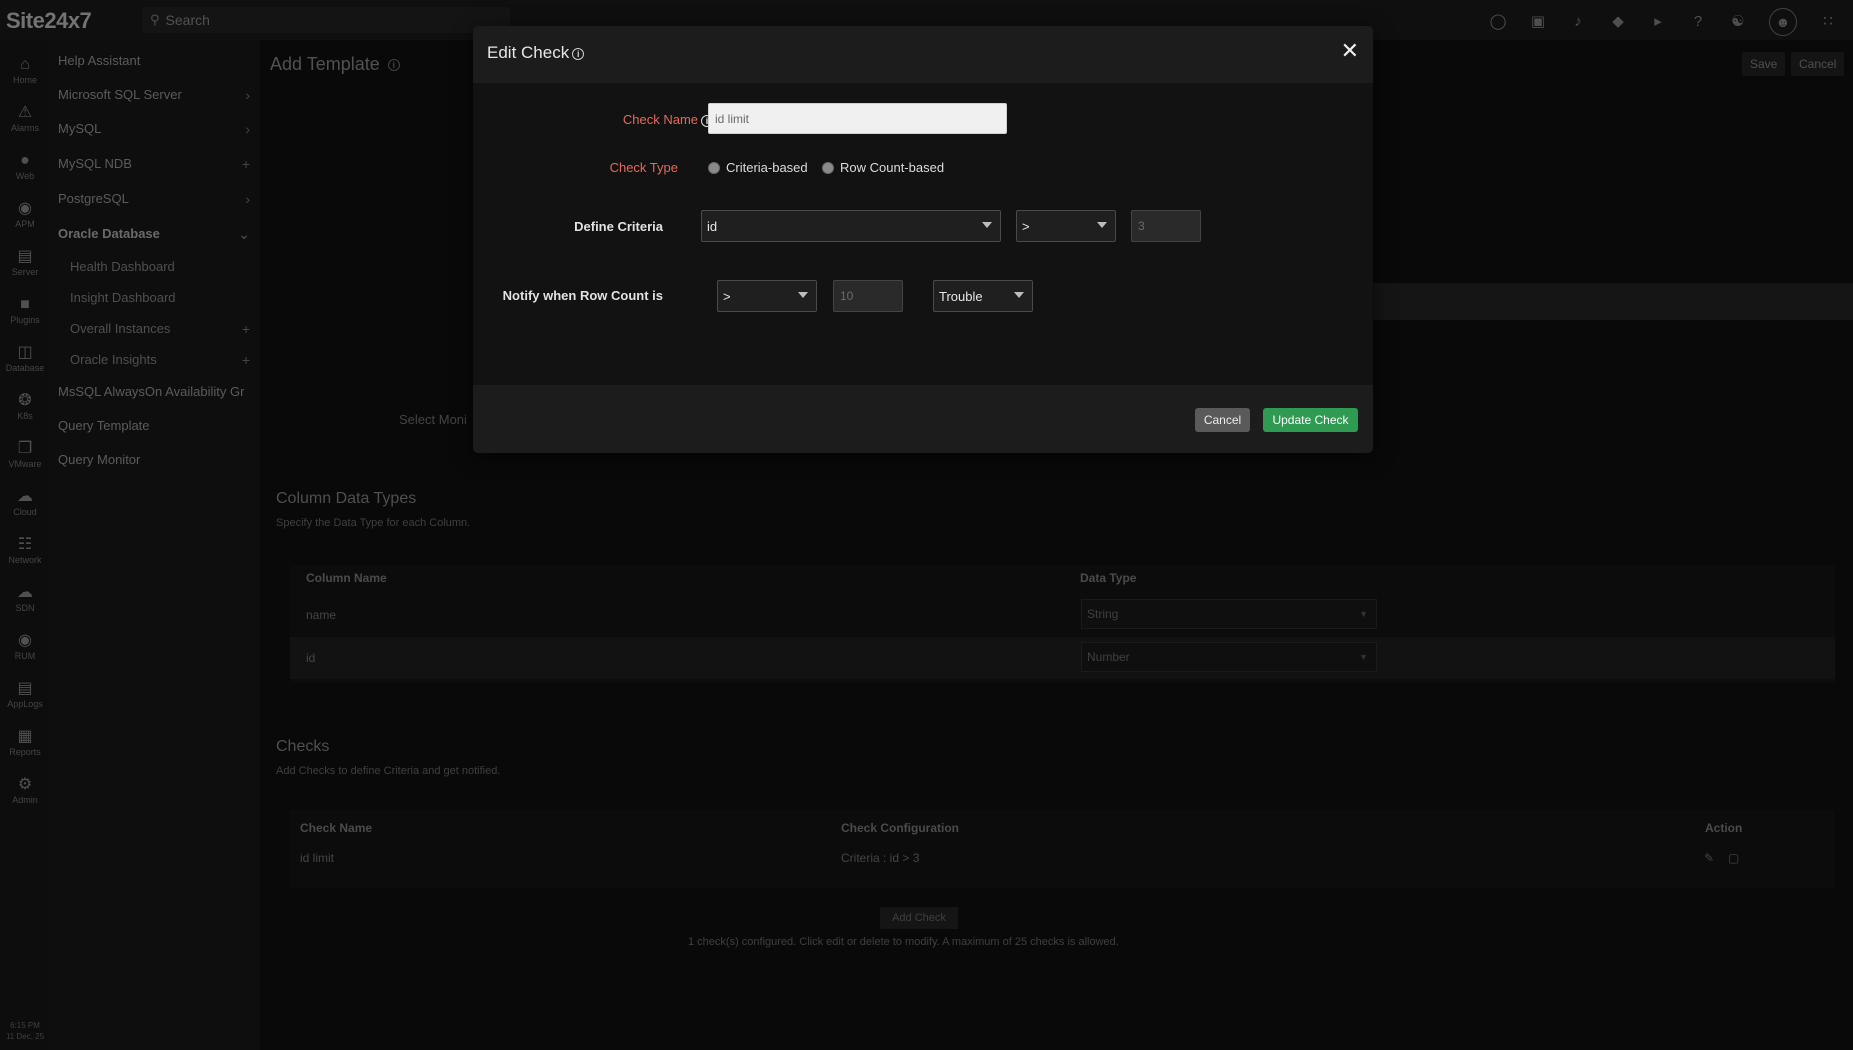  I want to click on update-check-button: Update Check, so click(1310, 420).